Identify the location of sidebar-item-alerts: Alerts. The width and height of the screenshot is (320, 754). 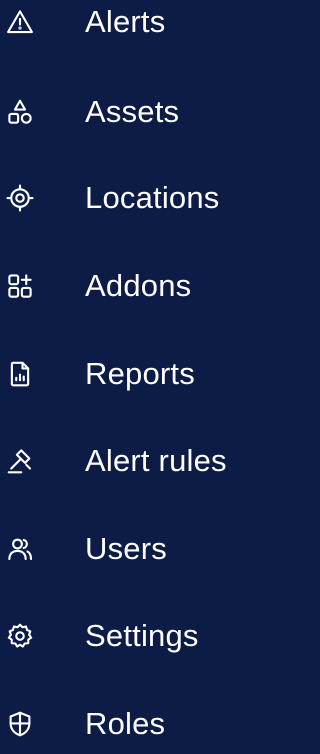
(137, 26).